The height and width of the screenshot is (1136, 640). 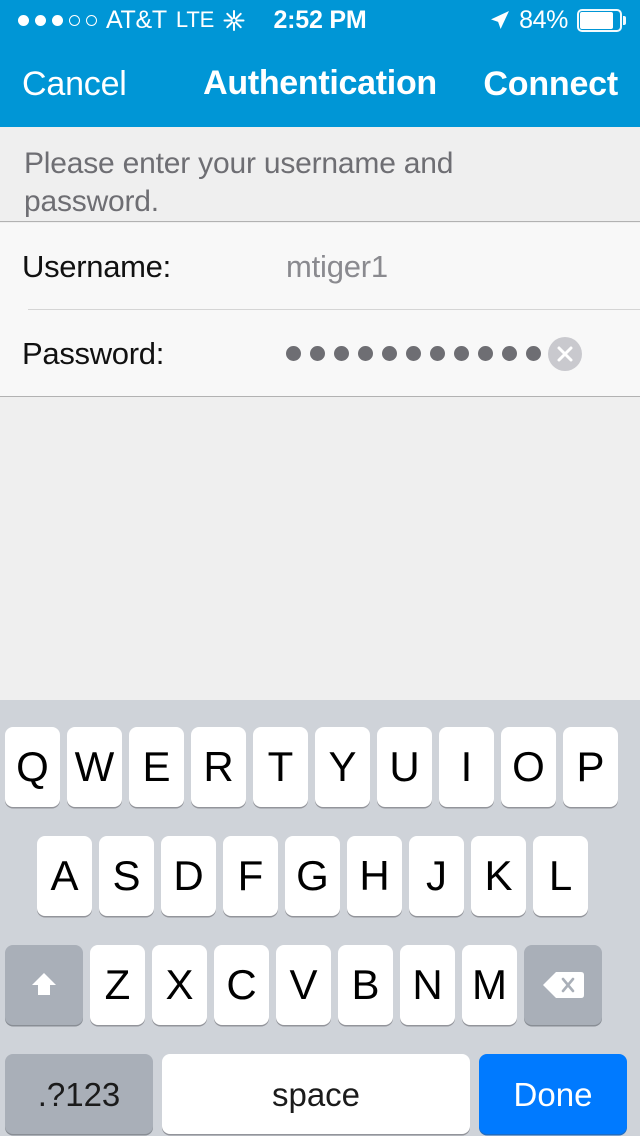 What do you see at coordinates (64, 876) in the screenshot?
I see `key-a: A` at bounding box center [64, 876].